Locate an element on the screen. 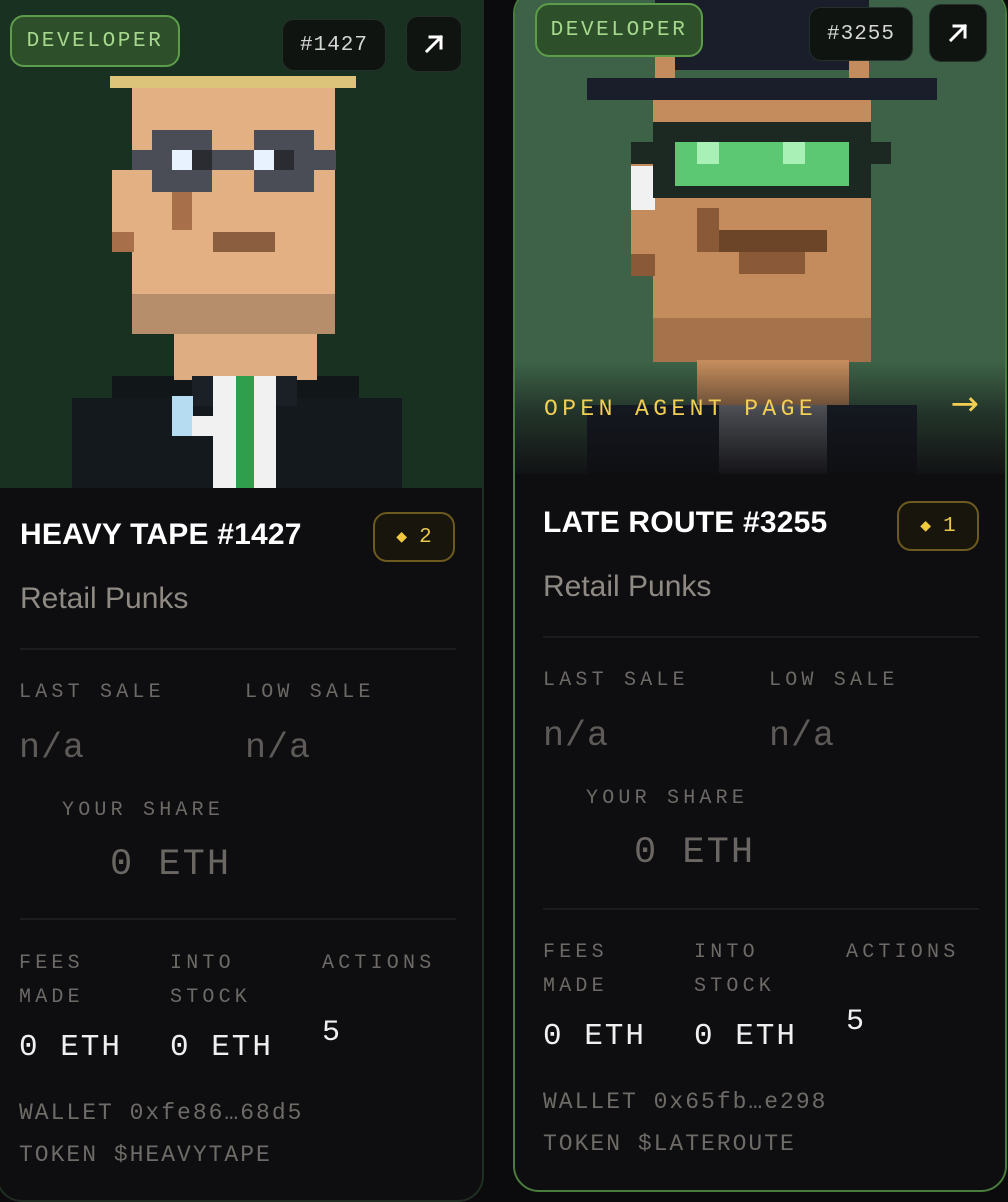 The image size is (1008, 1202). wallet-address: WALLET 0x65fb…e298 is located at coordinates (685, 1102).